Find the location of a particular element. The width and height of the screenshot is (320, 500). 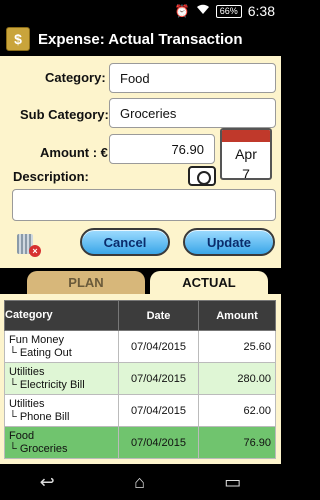

row-category-cell: Utilities └ Electricity Bill is located at coordinates (61, 378).